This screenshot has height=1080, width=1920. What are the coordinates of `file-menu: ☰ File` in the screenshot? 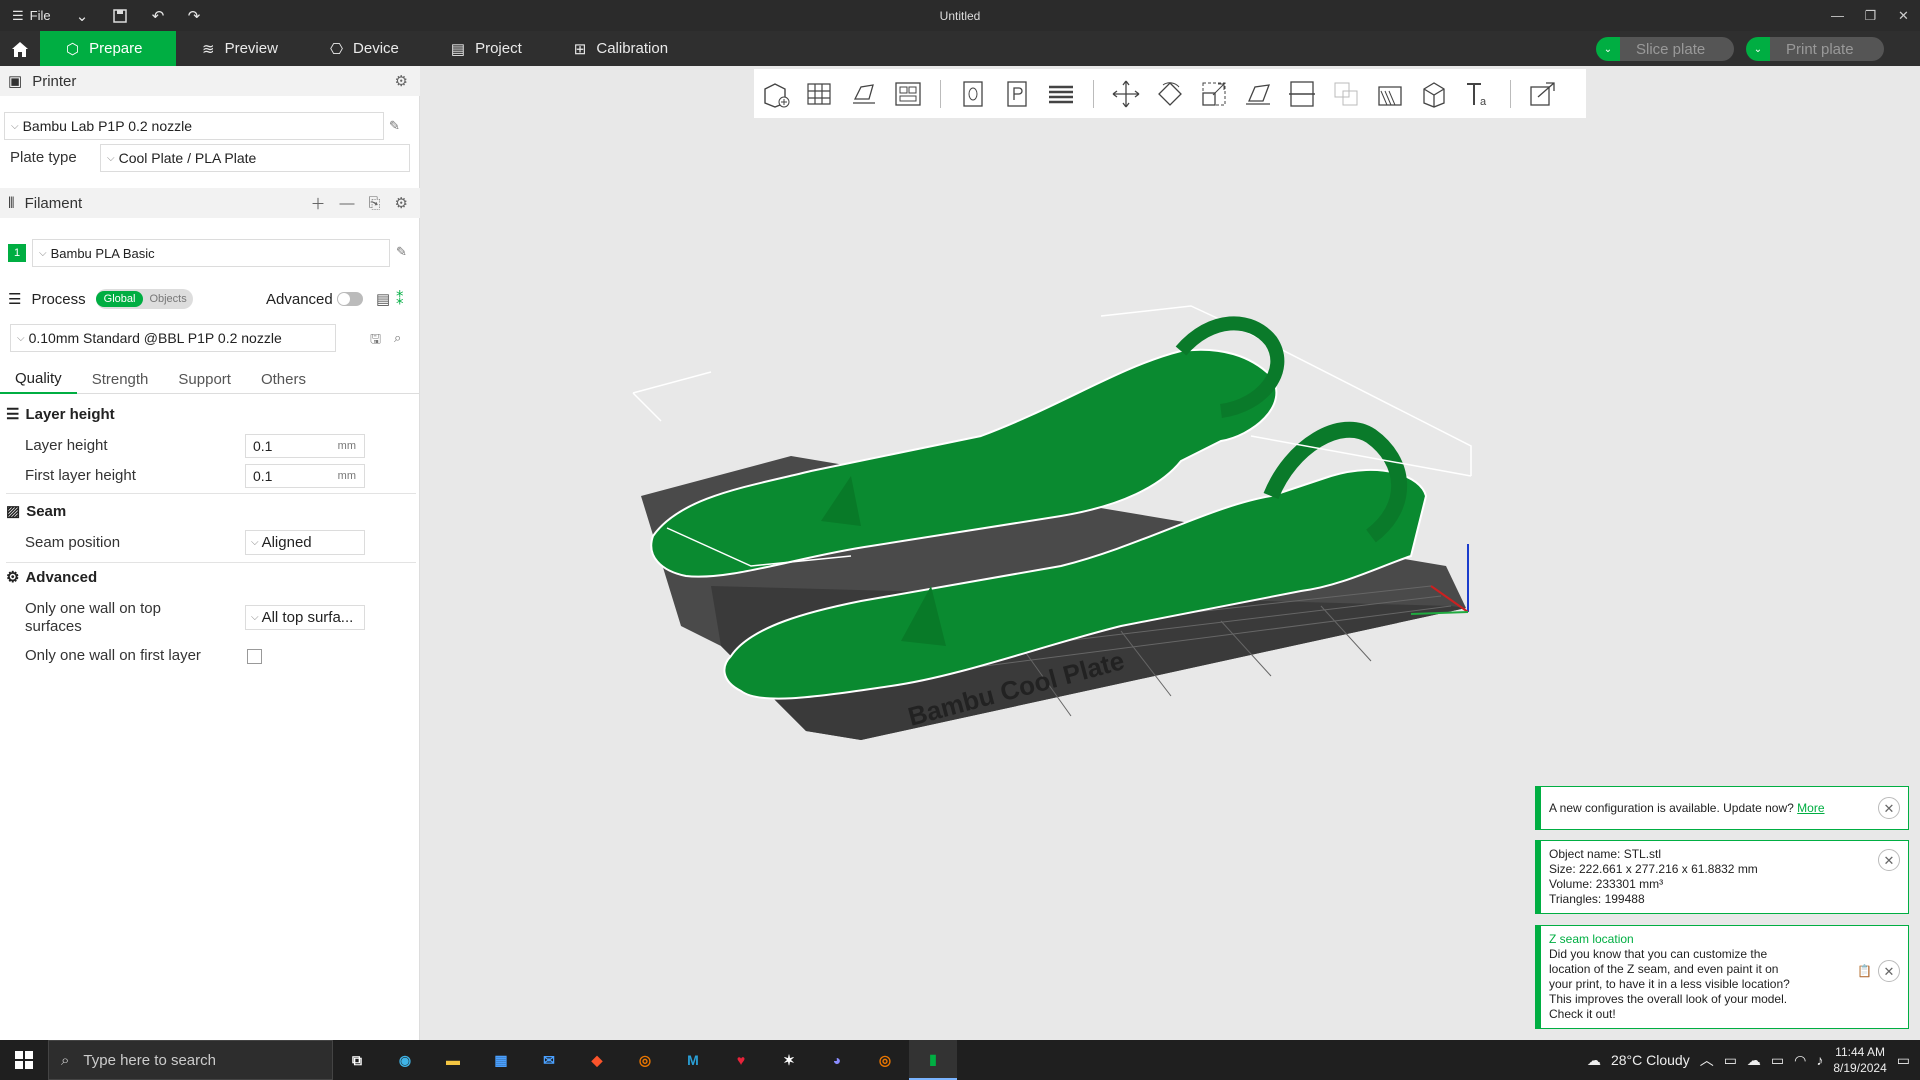 It's located at (32, 15).